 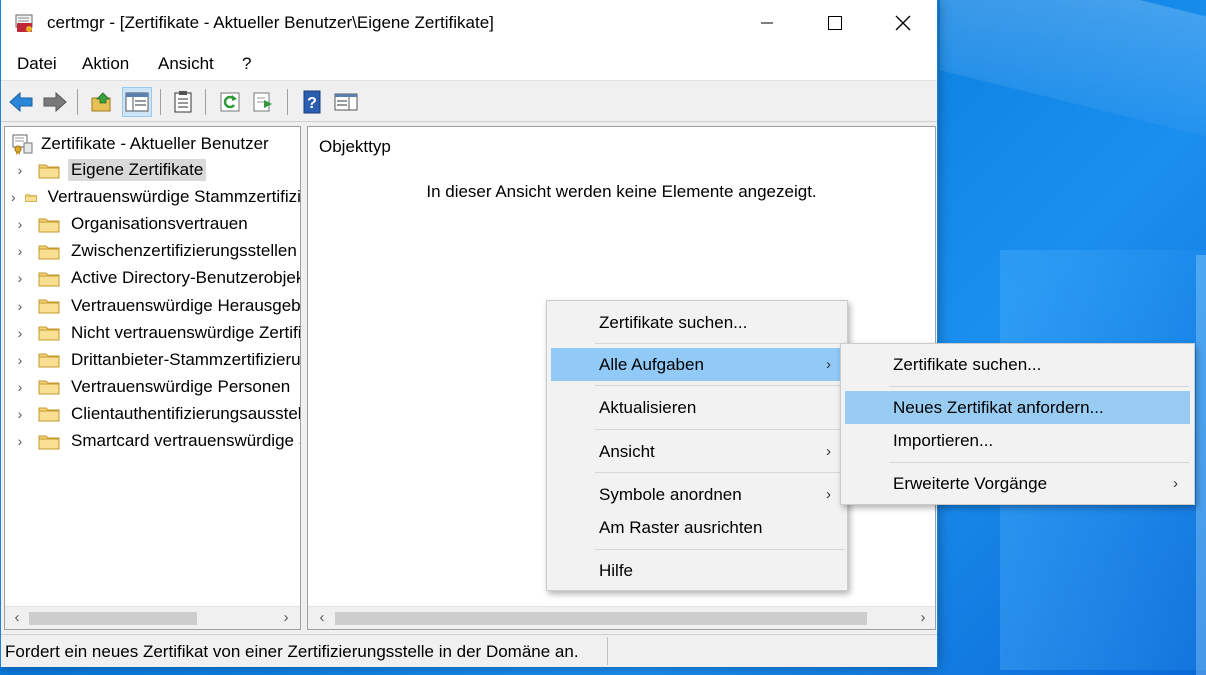 What do you see at coordinates (205, 102) in the screenshot?
I see `toolbar-separator` at bounding box center [205, 102].